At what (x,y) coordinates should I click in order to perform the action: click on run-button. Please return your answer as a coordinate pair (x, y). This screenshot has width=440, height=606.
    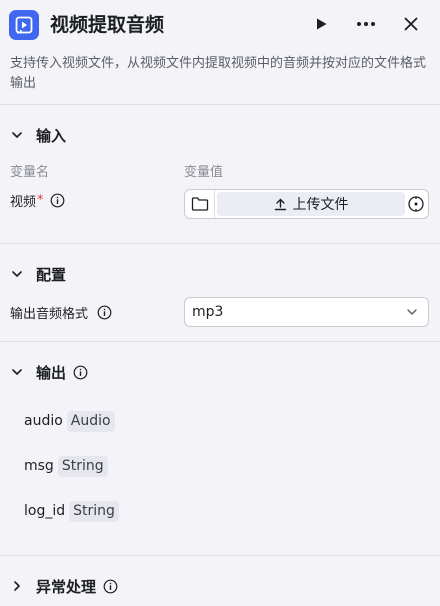
    Looking at the image, I should click on (321, 24).